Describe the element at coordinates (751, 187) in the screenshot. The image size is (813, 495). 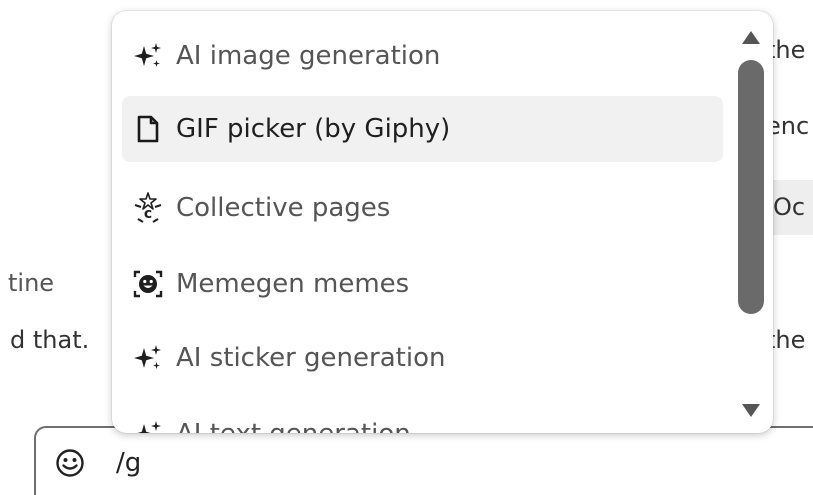
I see `scrollbar-thumb` at that location.